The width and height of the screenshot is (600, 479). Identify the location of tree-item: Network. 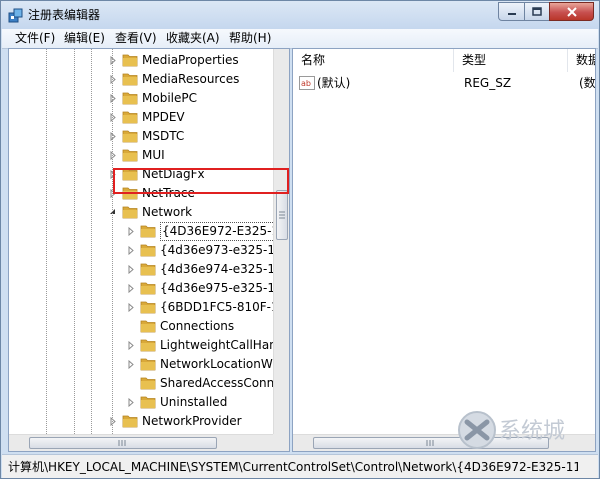
(149, 212).